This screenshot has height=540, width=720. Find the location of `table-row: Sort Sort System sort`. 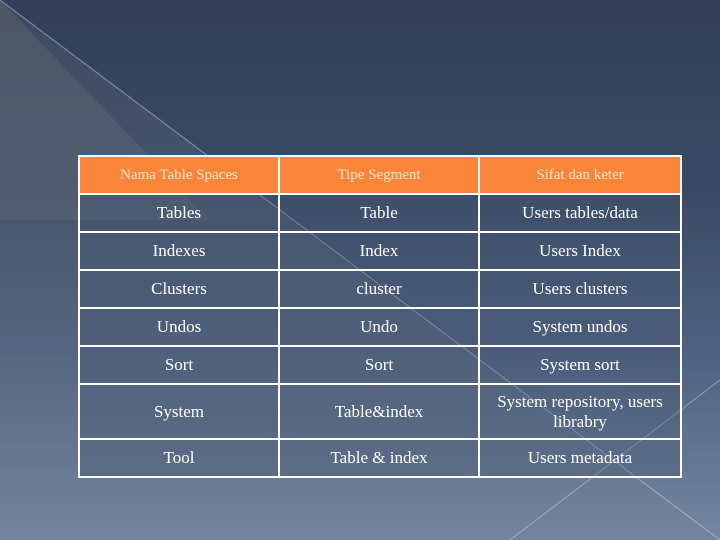

table-row: Sort Sort System sort is located at coordinates (380, 365).